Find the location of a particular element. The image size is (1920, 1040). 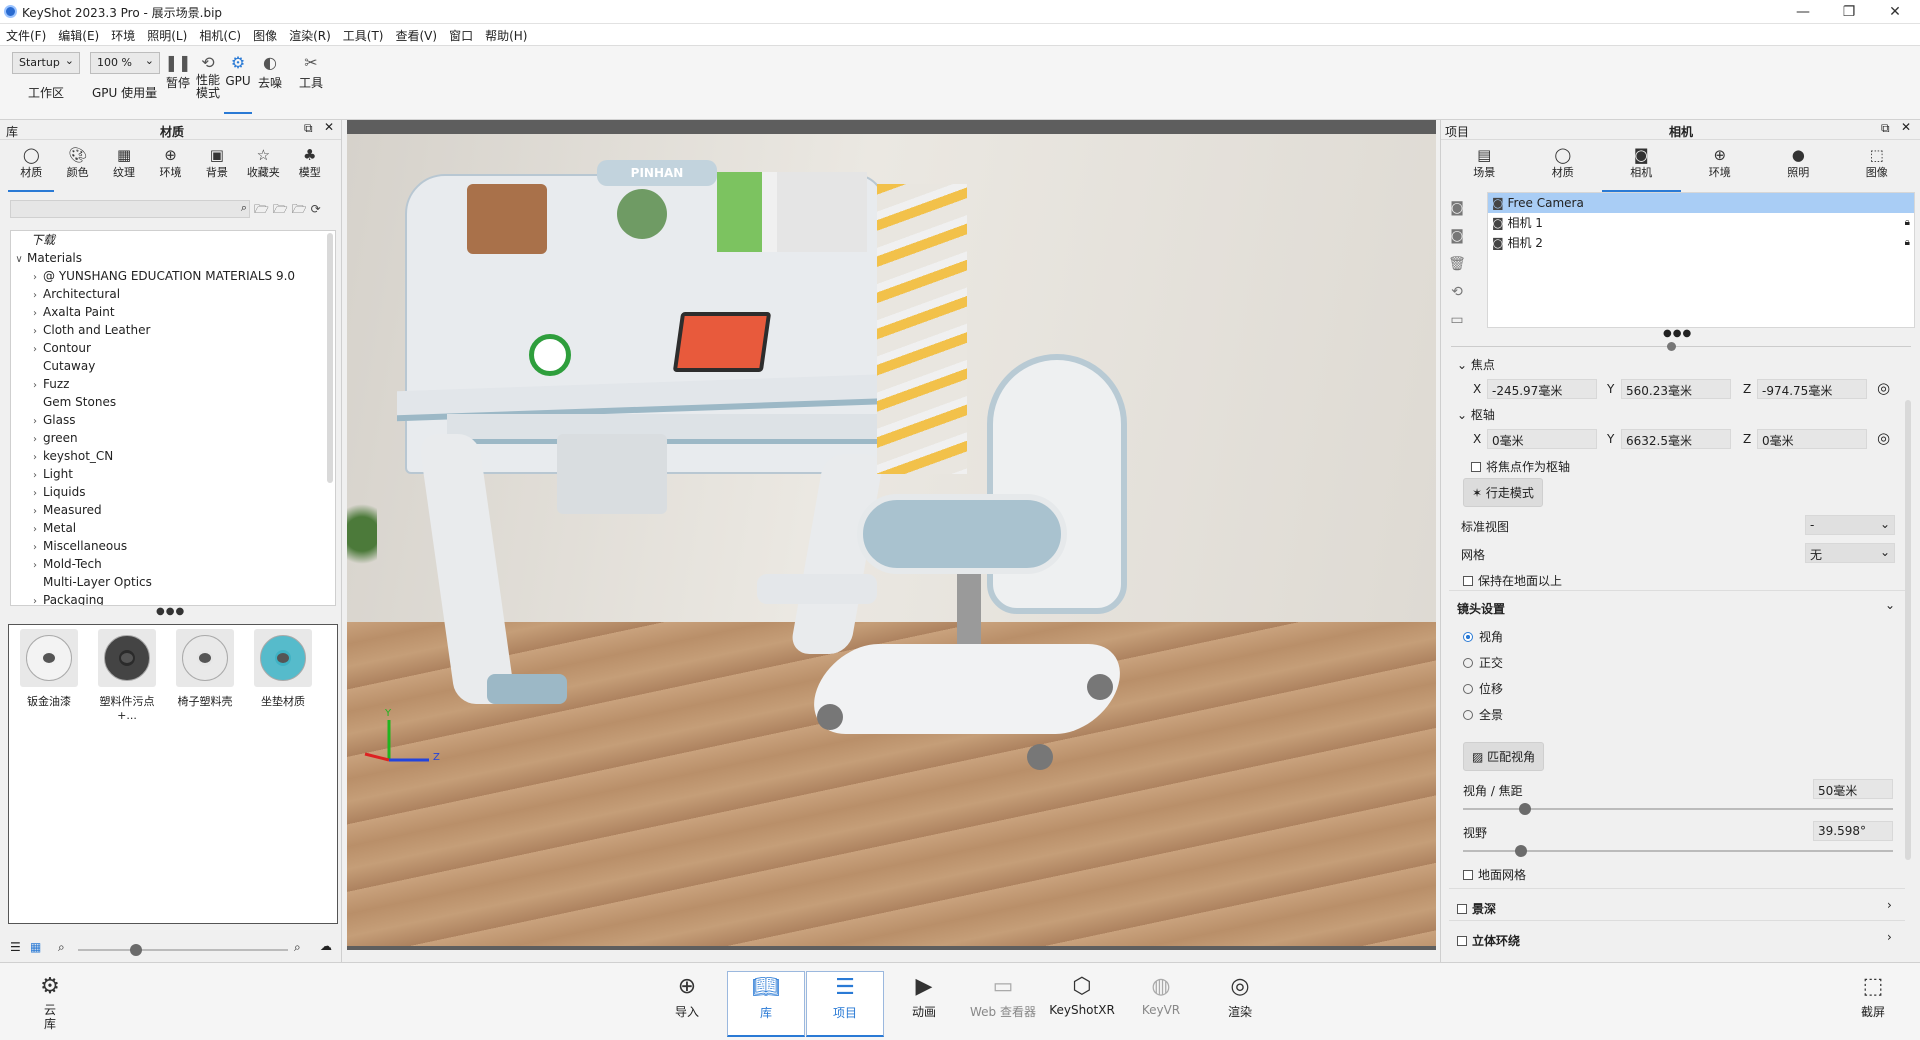

close-button: ✕ is located at coordinates (1895, 12).